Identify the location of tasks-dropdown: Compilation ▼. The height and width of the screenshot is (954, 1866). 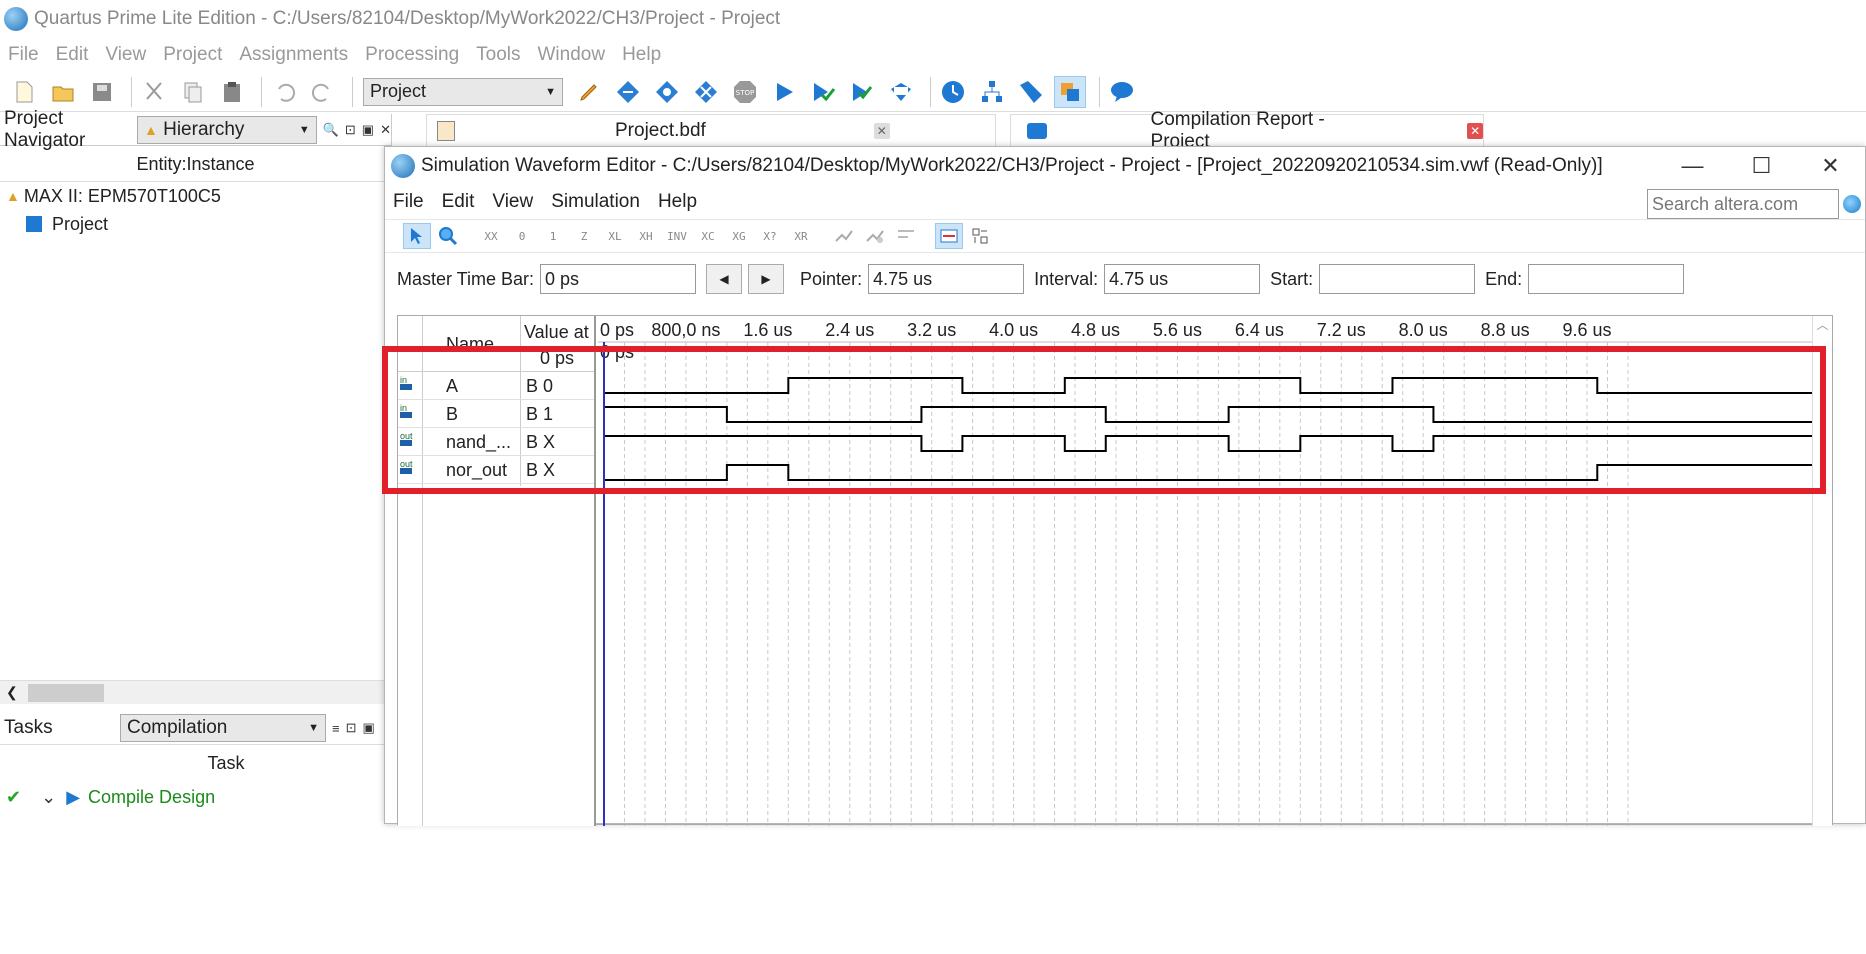
(223, 728).